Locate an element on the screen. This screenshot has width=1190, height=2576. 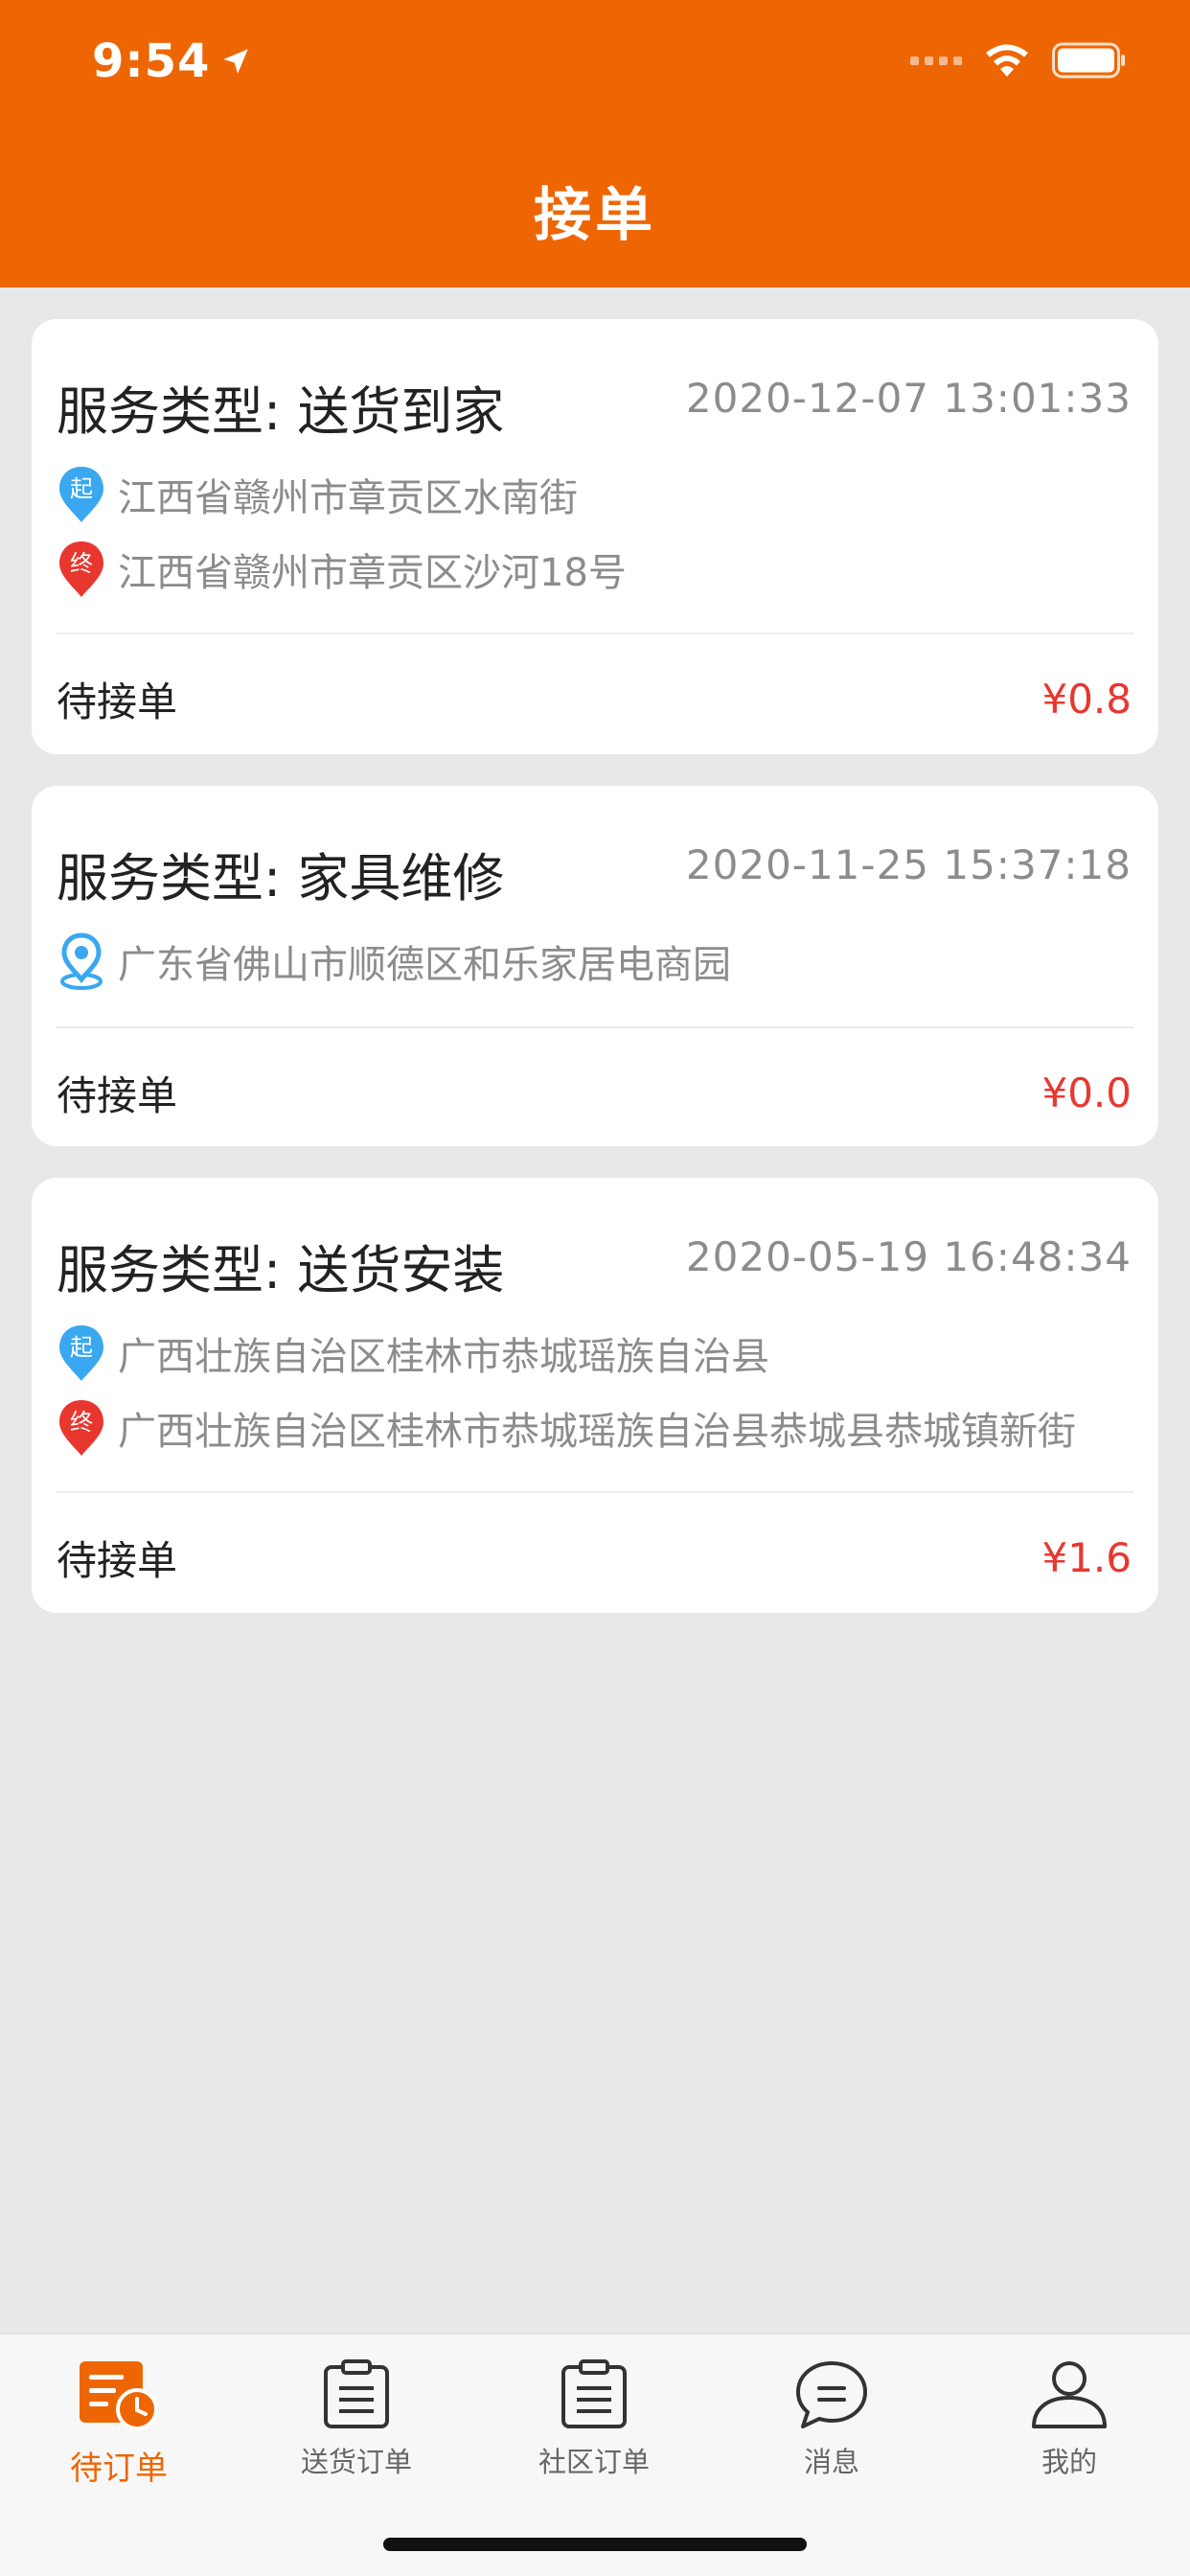
end-address: 江西省赣州市章贡区沙河18号 is located at coordinates (373, 573).